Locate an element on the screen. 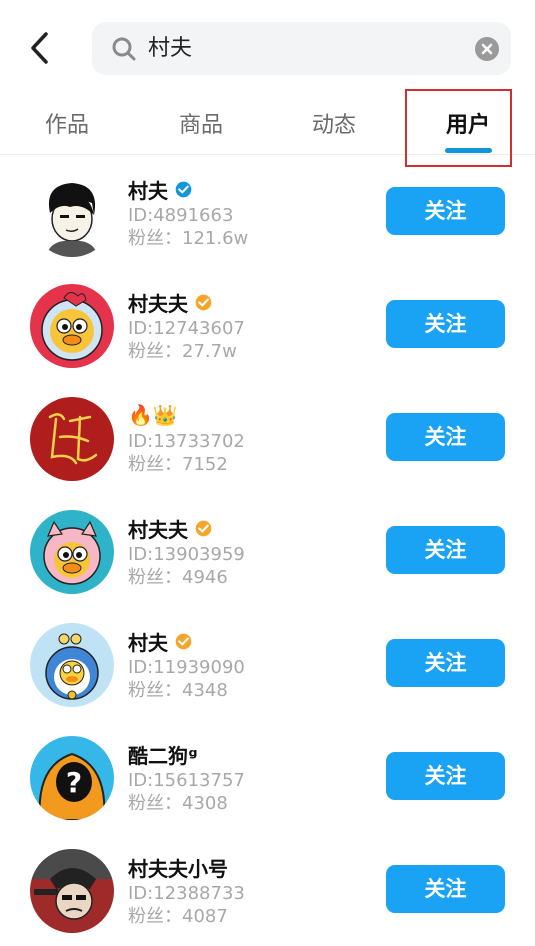 Image resolution: width=535 pixels, height=946 pixels. user-name-line: 🔥👑 is located at coordinates (153, 415).